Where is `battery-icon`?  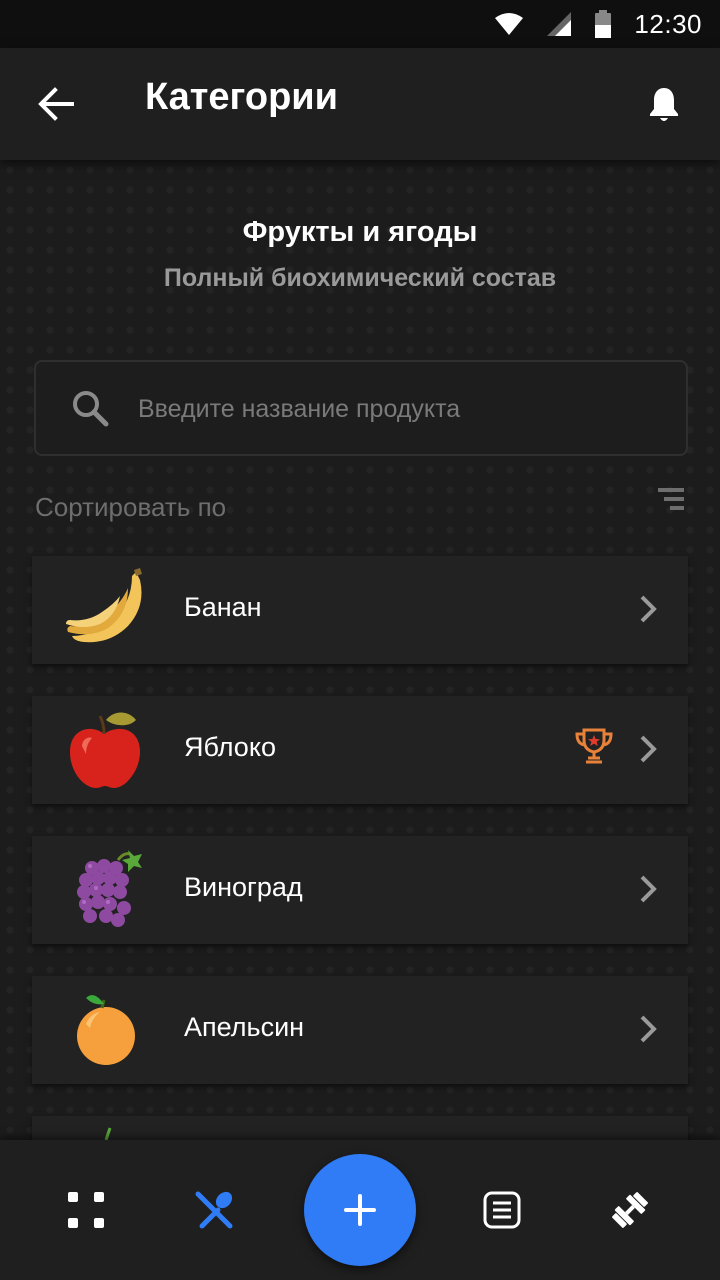 battery-icon is located at coordinates (603, 24).